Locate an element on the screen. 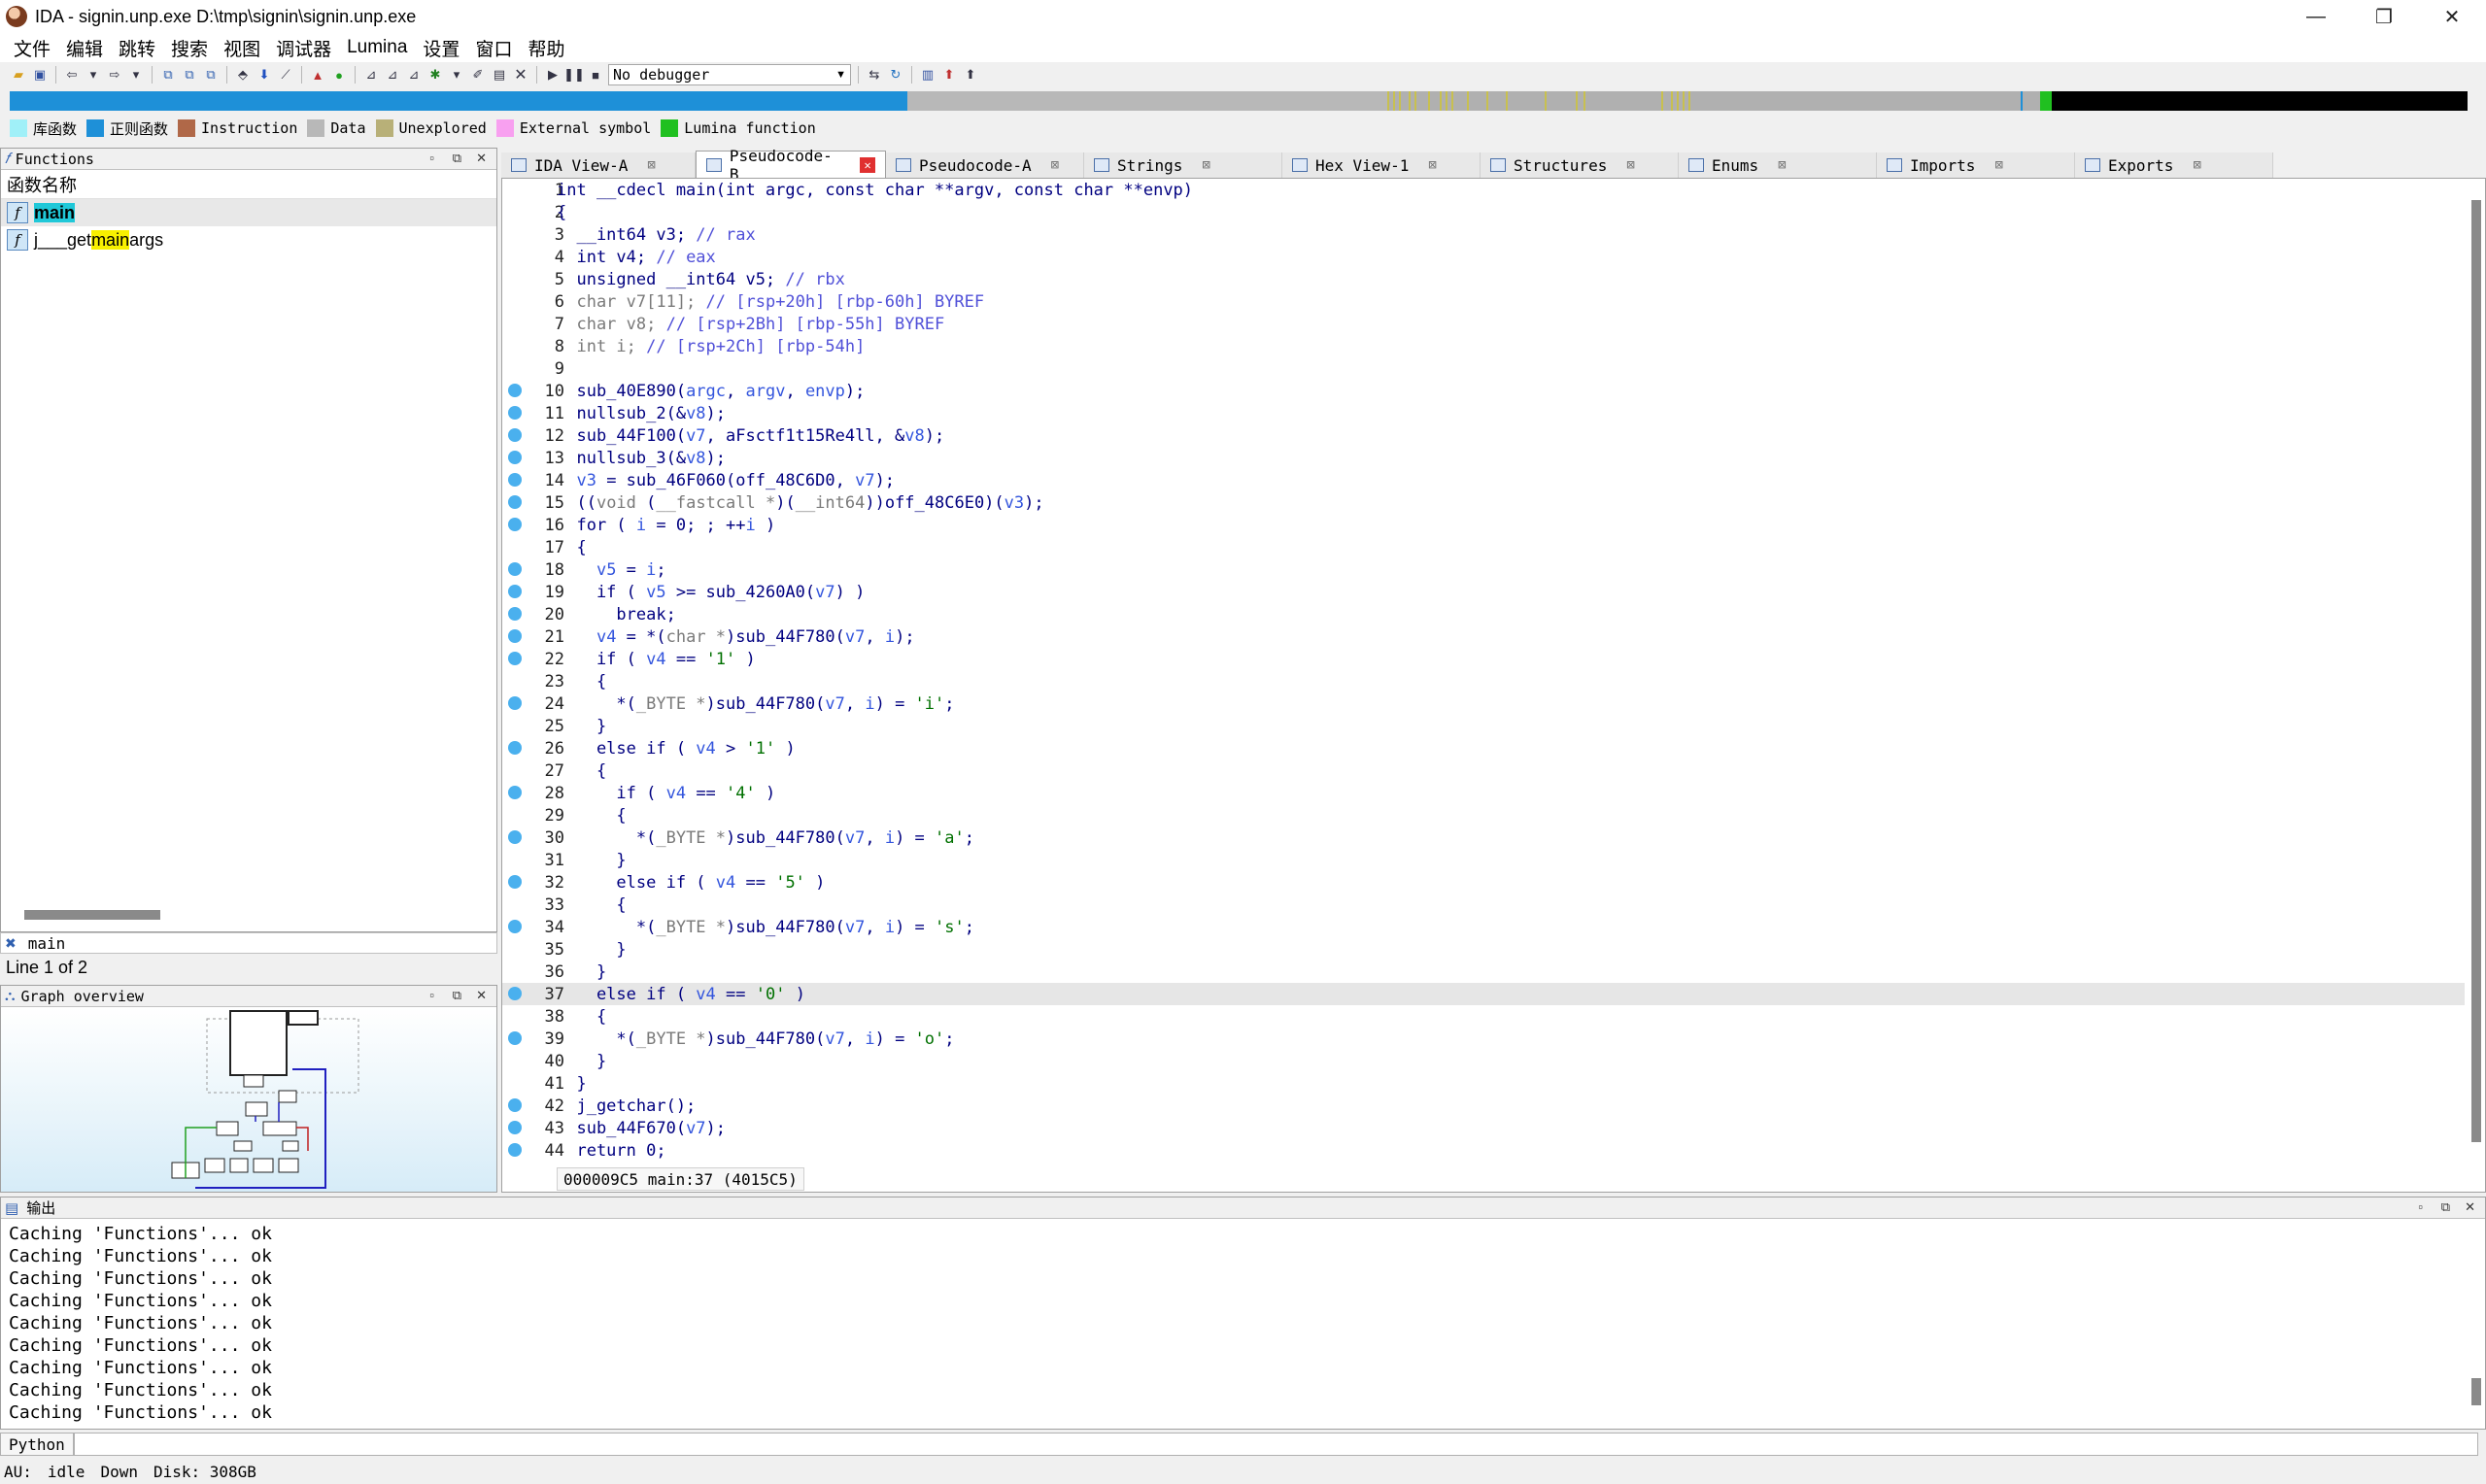 Image resolution: width=2486 pixels, height=1484 pixels. function-row-getmainargs: f j___getmainargs is located at coordinates (248, 239).